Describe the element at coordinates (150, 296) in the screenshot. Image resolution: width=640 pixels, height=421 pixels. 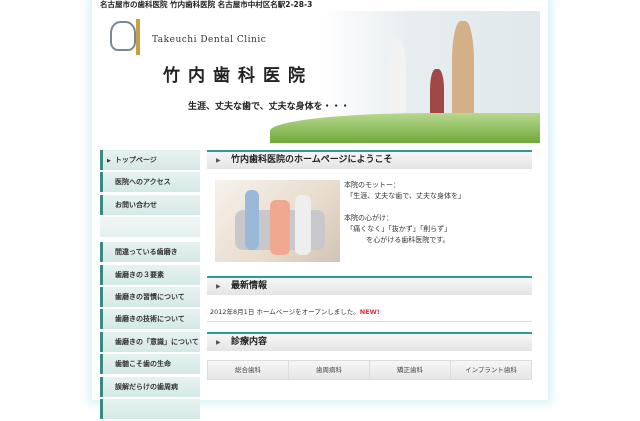
I see `nav-habit: 歯磨きの習慣について` at that location.